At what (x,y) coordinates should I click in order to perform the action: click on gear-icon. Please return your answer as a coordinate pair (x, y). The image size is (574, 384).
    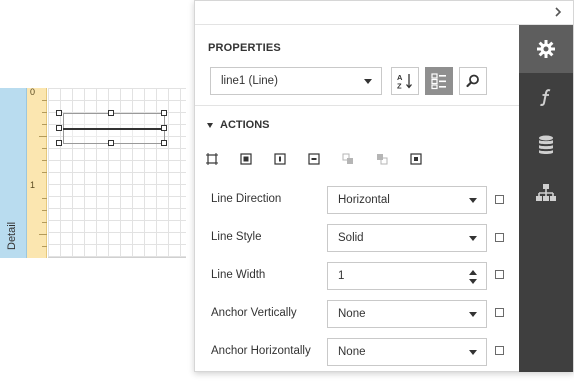
    Looking at the image, I should click on (546, 49).